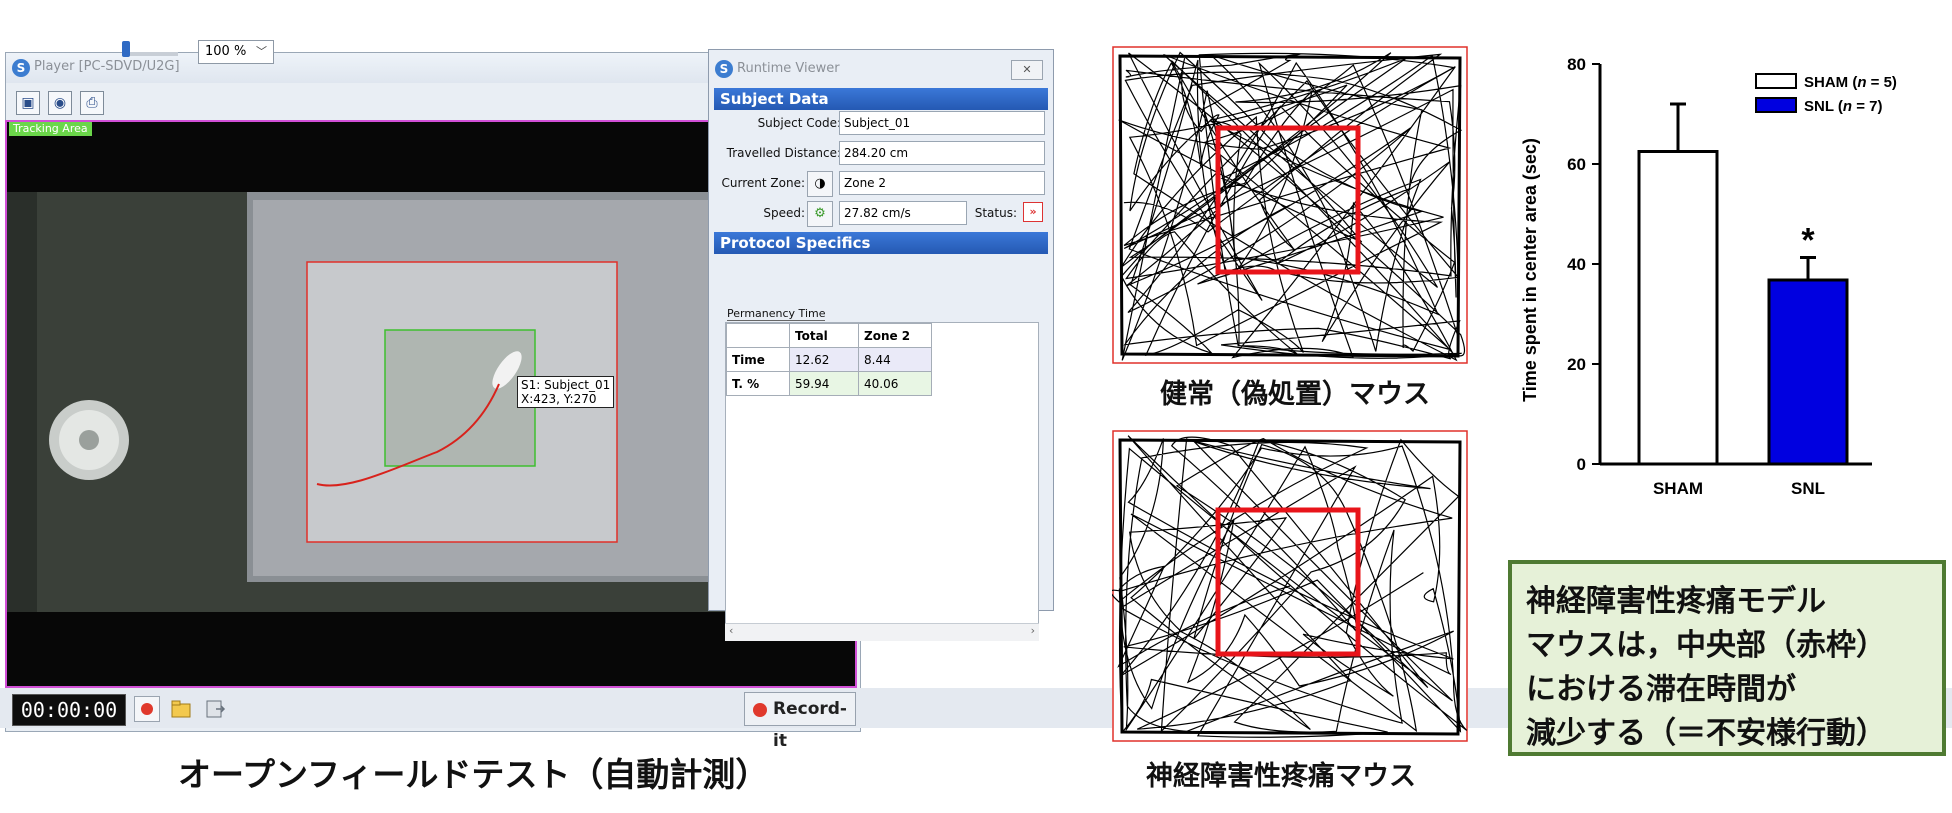 This screenshot has height=813, width=1952. I want to click on record-it-button: Record-it, so click(800, 721).